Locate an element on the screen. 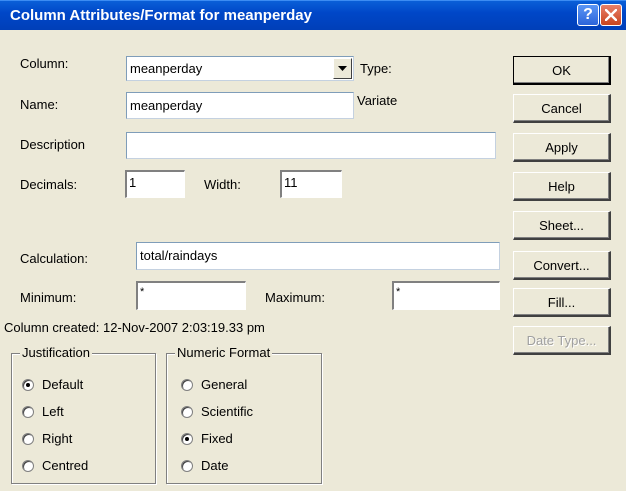 The width and height of the screenshot is (626, 491). width-field: 11 is located at coordinates (311, 184).